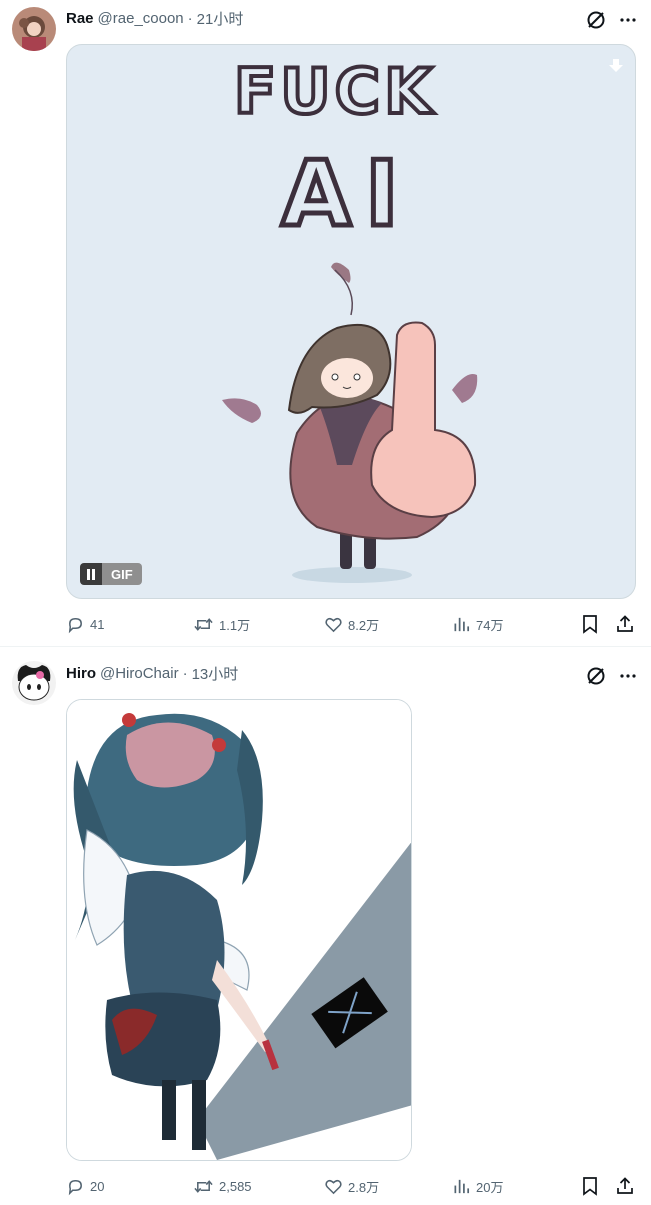 The height and width of the screenshot is (1205, 651). I want to click on gif-text-line2: AI, so click(346, 194).